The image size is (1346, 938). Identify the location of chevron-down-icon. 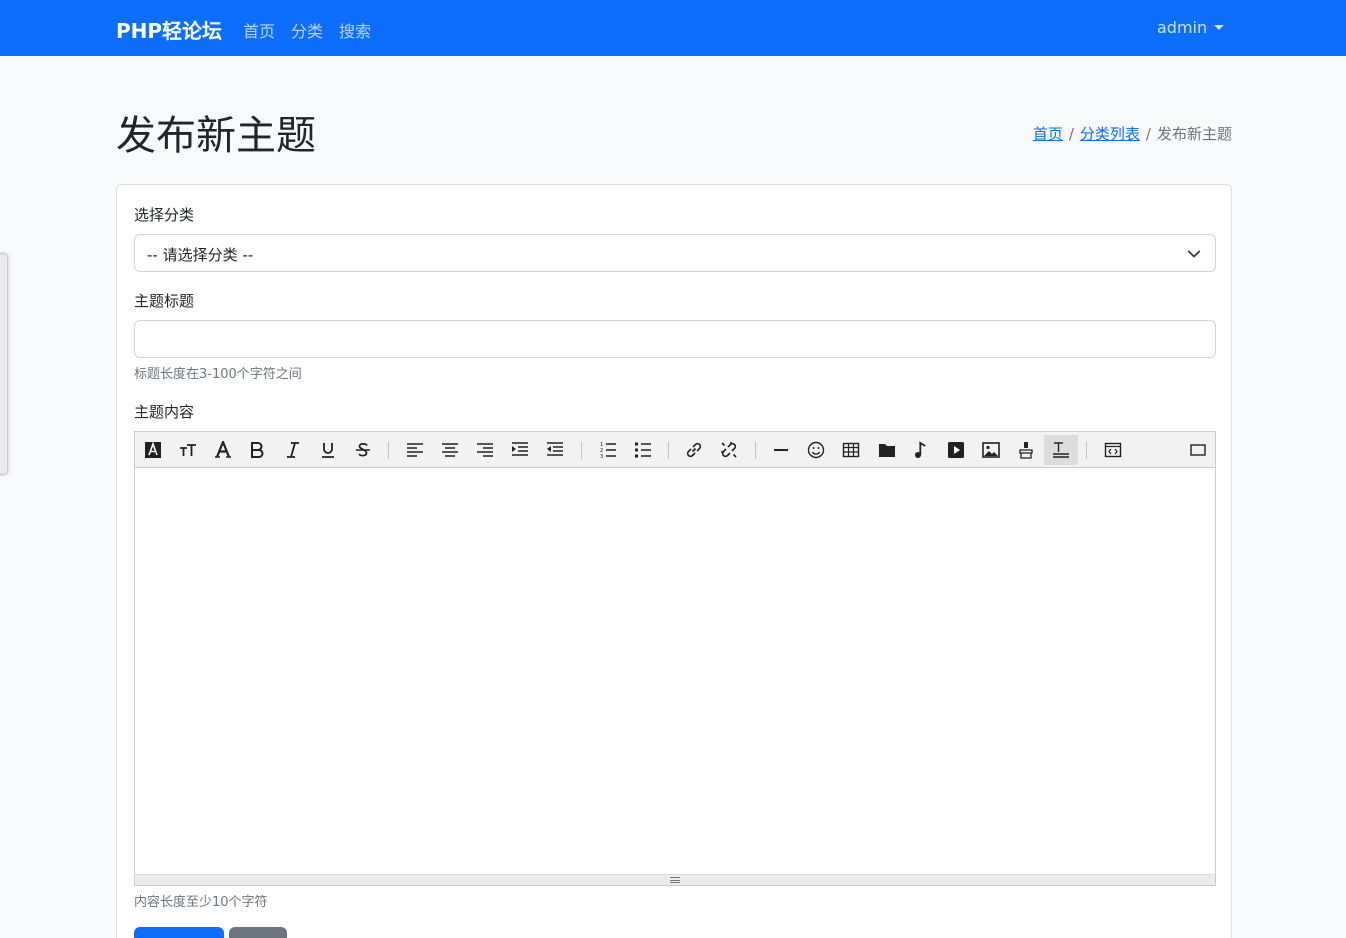
(1194, 254).